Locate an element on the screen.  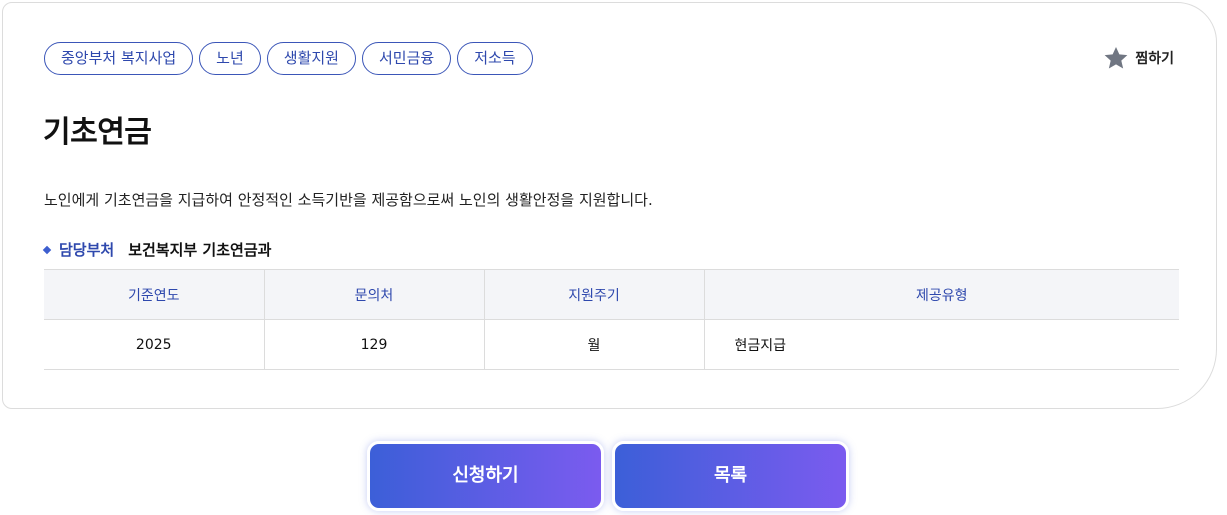
apply-button: 신청하기 is located at coordinates (485, 476).